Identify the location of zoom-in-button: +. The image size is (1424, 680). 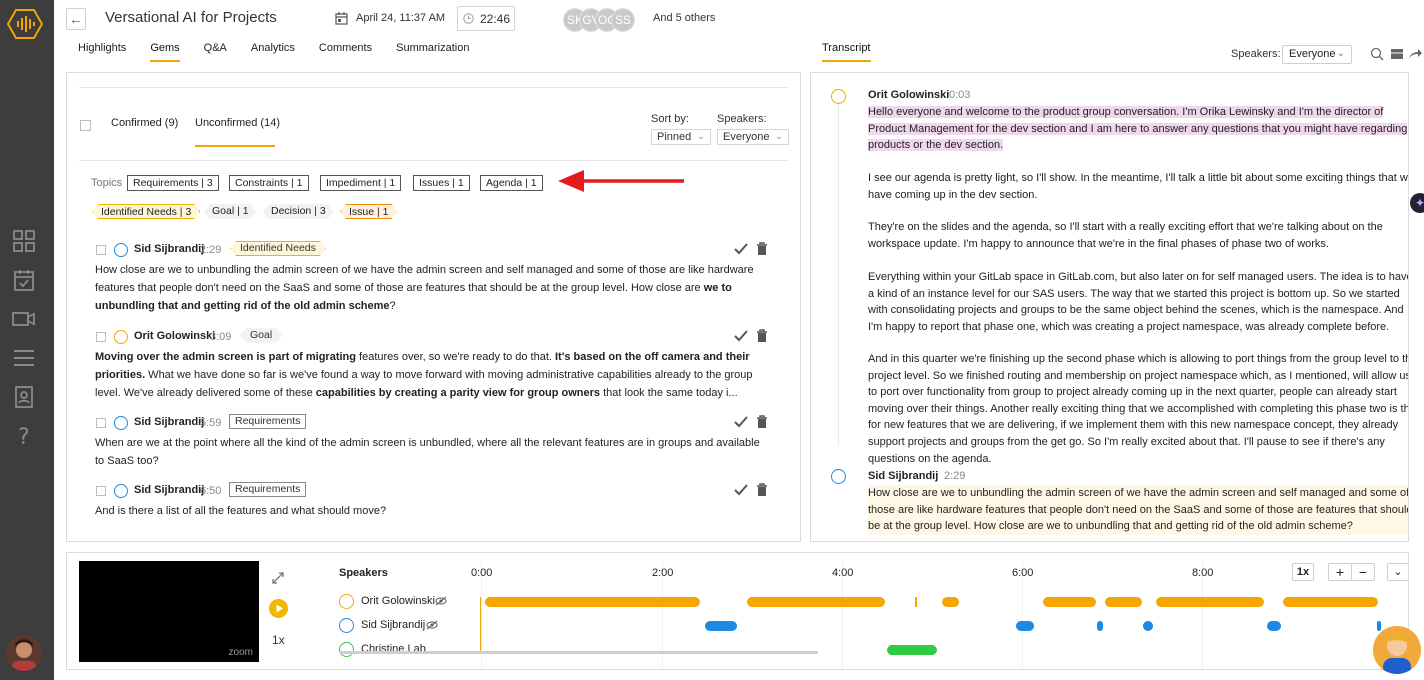
(1340, 572).